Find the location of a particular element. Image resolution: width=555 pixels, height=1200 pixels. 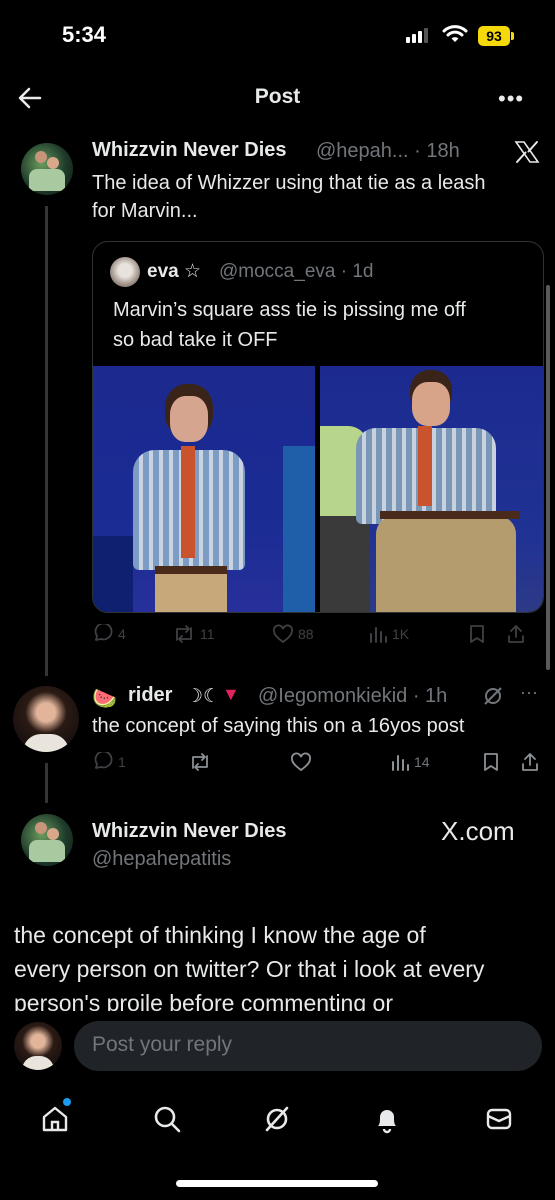

quote-text-line2: so bad take it OFF is located at coordinates (195, 340).